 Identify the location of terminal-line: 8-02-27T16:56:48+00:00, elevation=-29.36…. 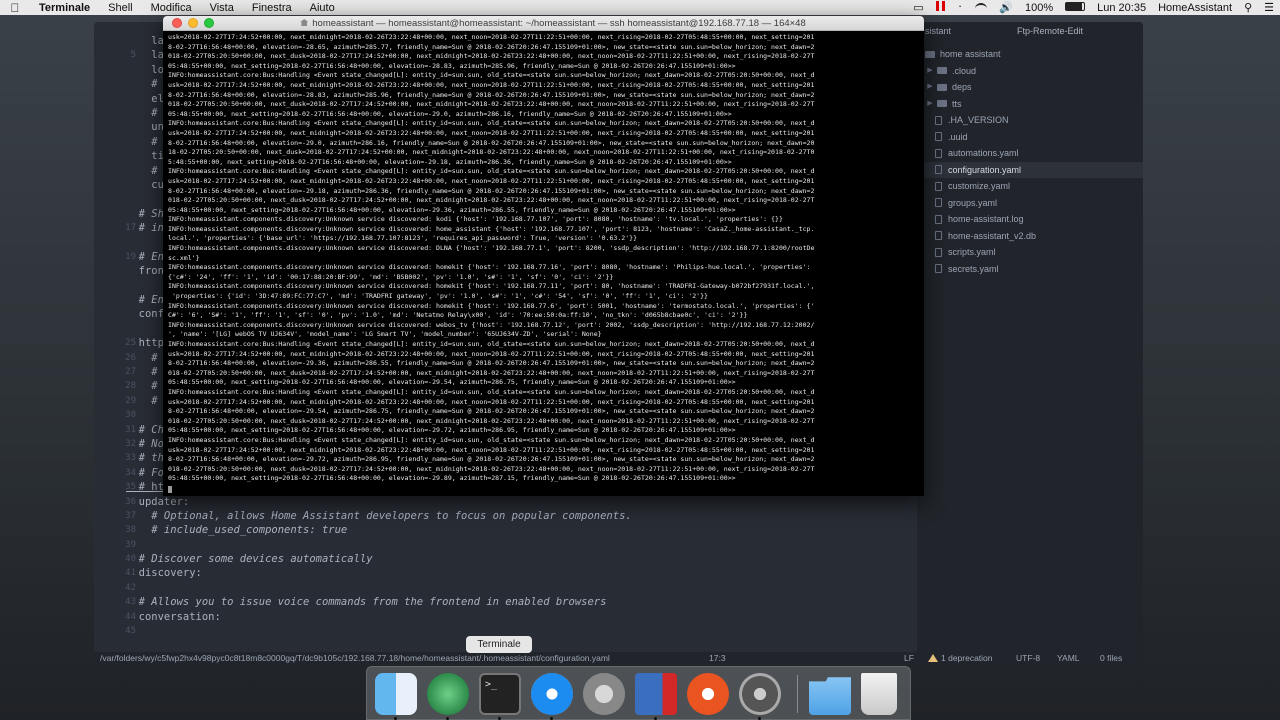
(491, 363).